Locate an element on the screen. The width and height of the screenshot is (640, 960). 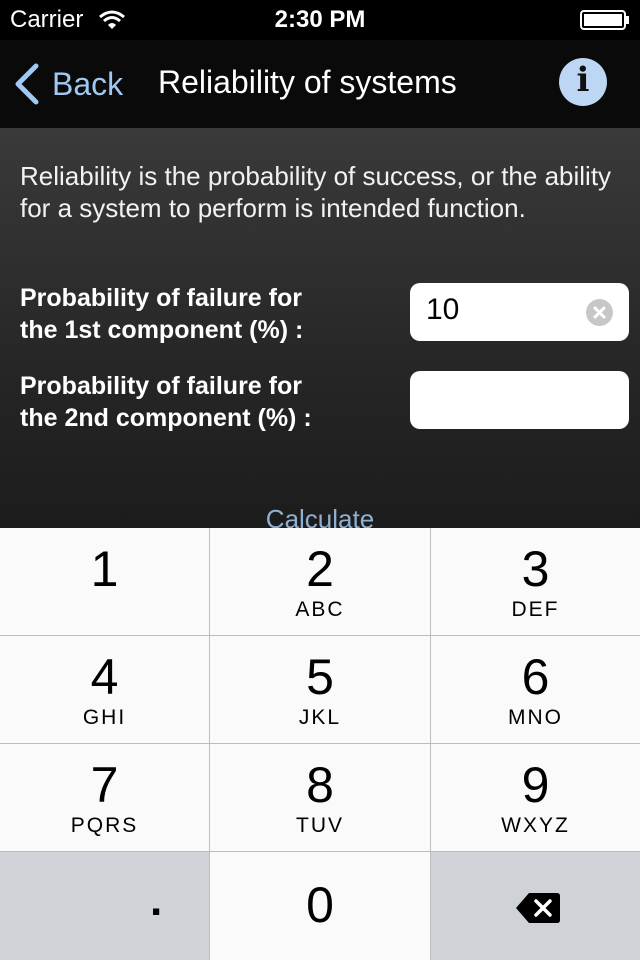
field1-label-line1: Probability of failure for is located at coordinates (161, 298).